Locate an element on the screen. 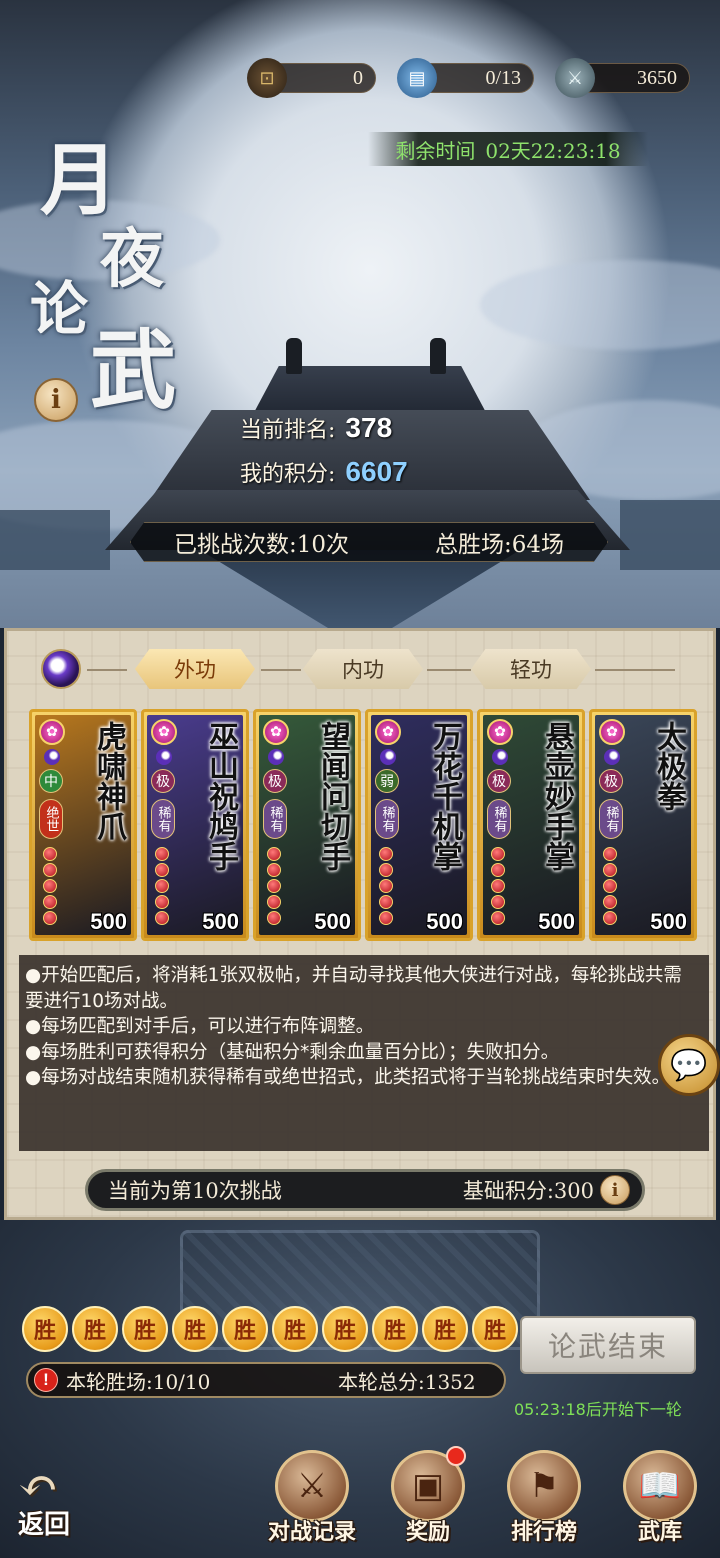 The height and width of the screenshot is (1558, 720). base-score-info-icon: i is located at coordinates (615, 1190).